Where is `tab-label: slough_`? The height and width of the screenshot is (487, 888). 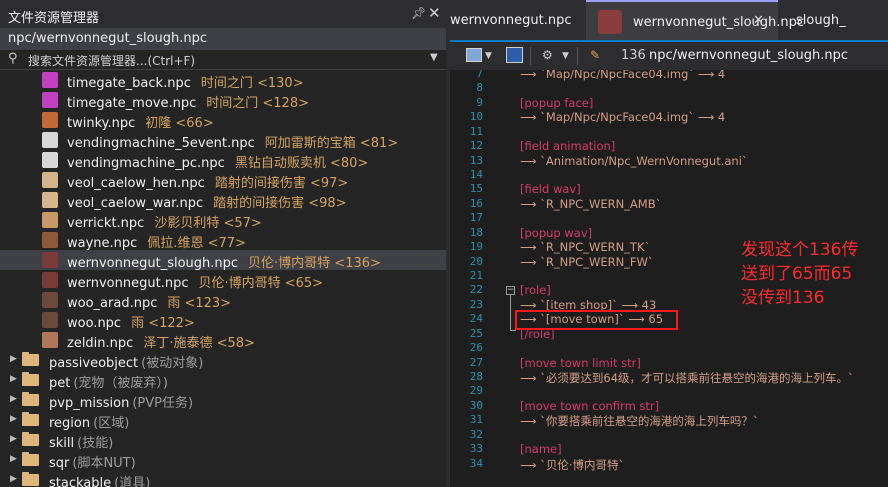
tab-label: slough_ is located at coordinates (821, 20).